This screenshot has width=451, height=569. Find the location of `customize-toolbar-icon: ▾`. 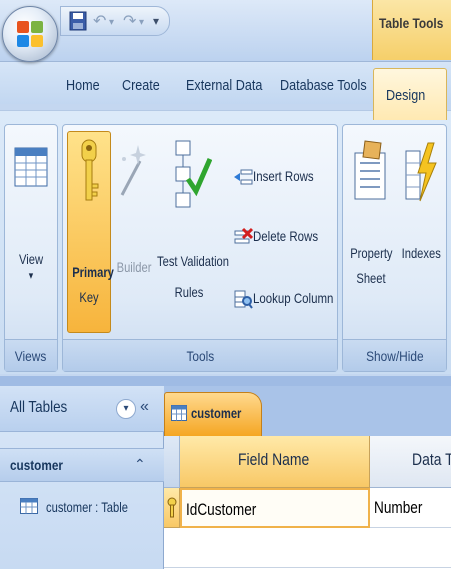

customize-toolbar-icon: ▾ is located at coordinates (156, 21).